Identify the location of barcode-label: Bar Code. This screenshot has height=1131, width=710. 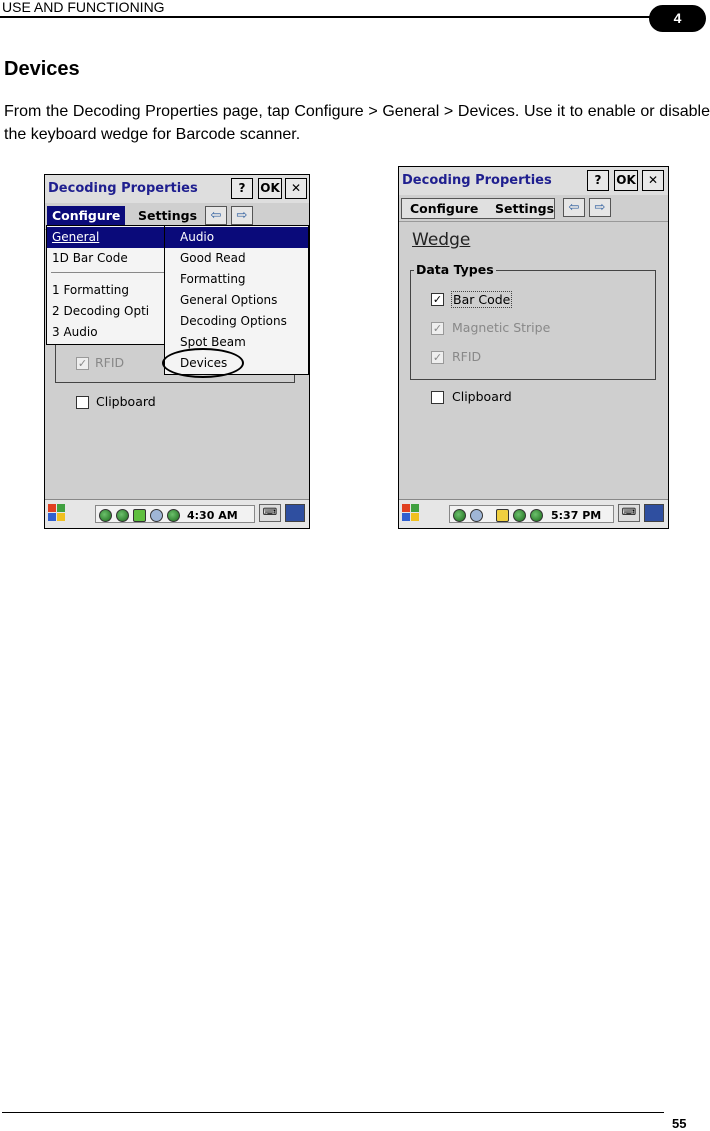
(482, 299).